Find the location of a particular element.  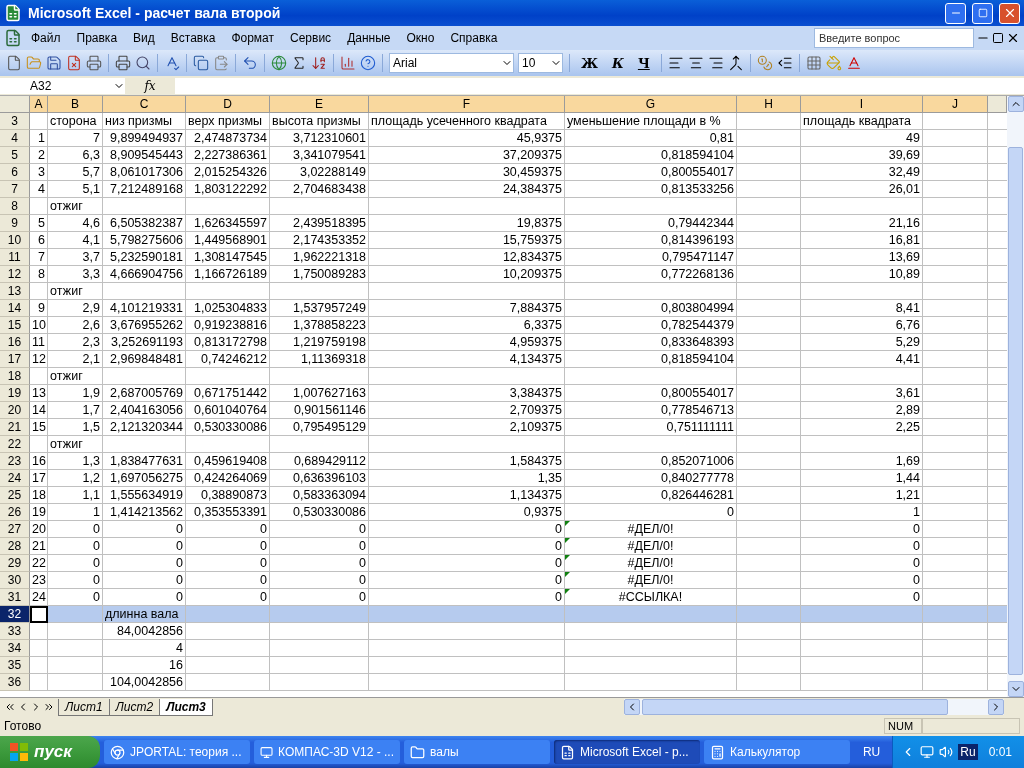

taskbar-button: Калькулятор is located at coordinates (777, 752).